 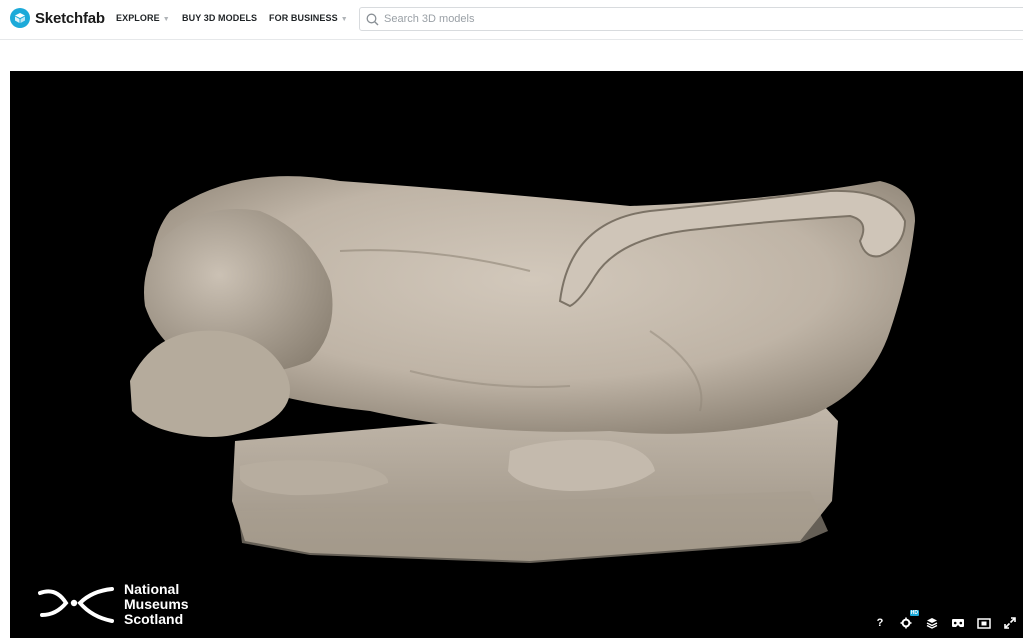 I want to click on settings-button: HD, so click(x=909, y=620).